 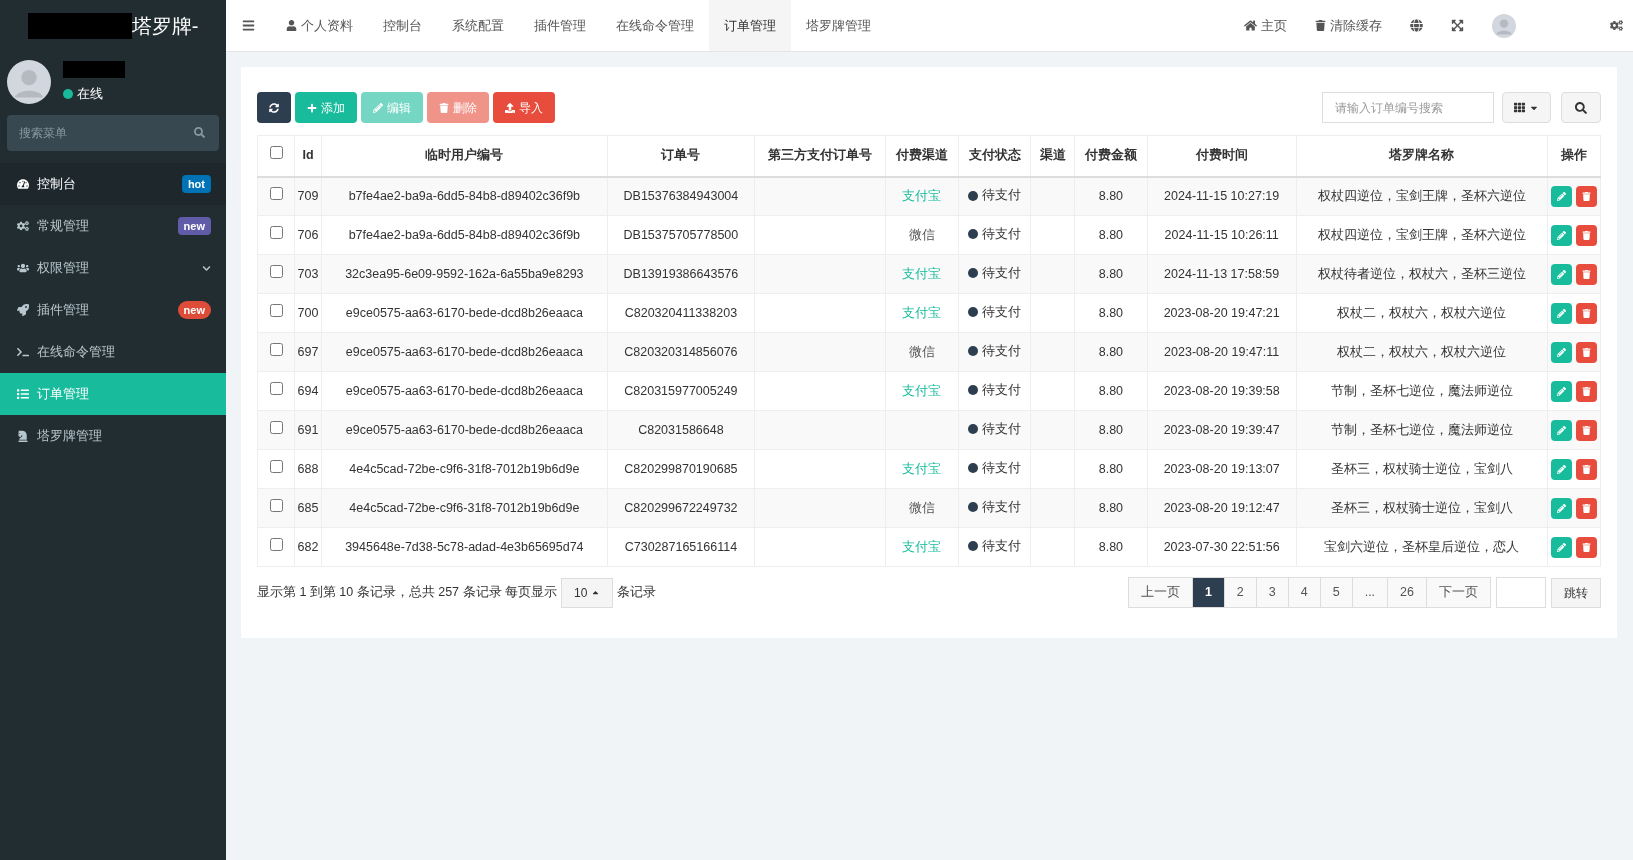 What do you see at coordinates (464, 508) in the screenshot?
I see `table-cell: 4e4c5cad-72be-c9f6-31f8-7012b19b6d9e` at bounding box center [464, 508].